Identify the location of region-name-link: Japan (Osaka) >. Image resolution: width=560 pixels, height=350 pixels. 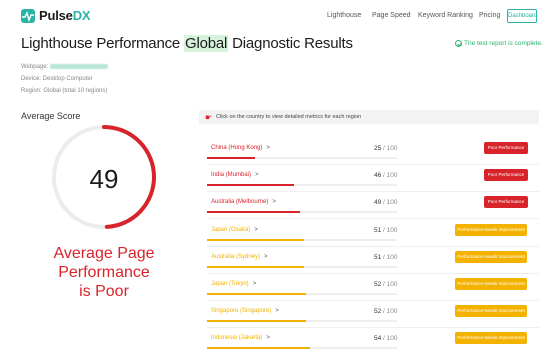
(234, 230).